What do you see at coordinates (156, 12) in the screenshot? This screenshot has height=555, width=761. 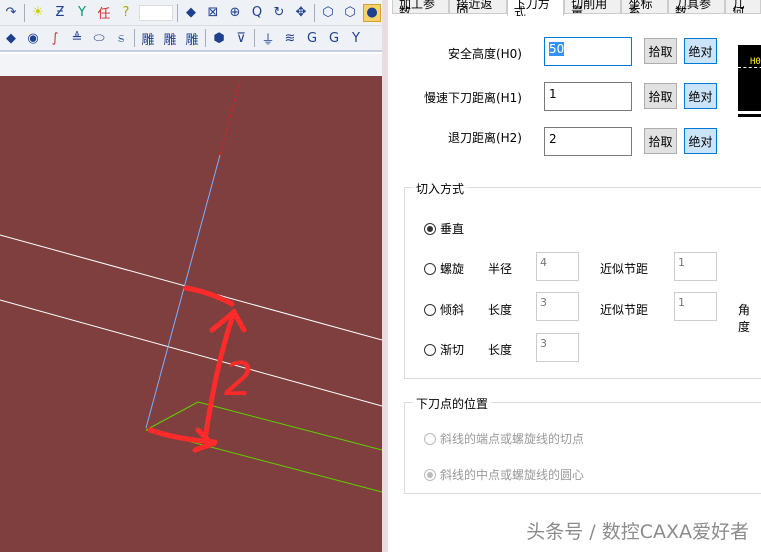 I see `color-box` at bounding box center [156, 12].